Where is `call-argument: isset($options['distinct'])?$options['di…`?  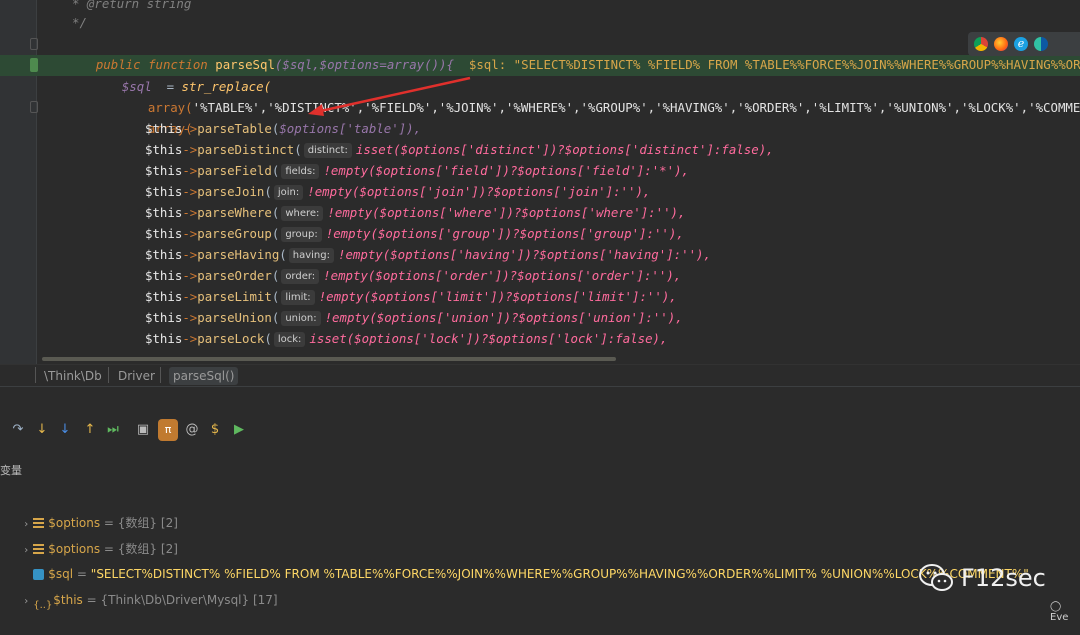
call-argument: isset($options['distinct'])?$options['di… is located at coordinates (564, 149).